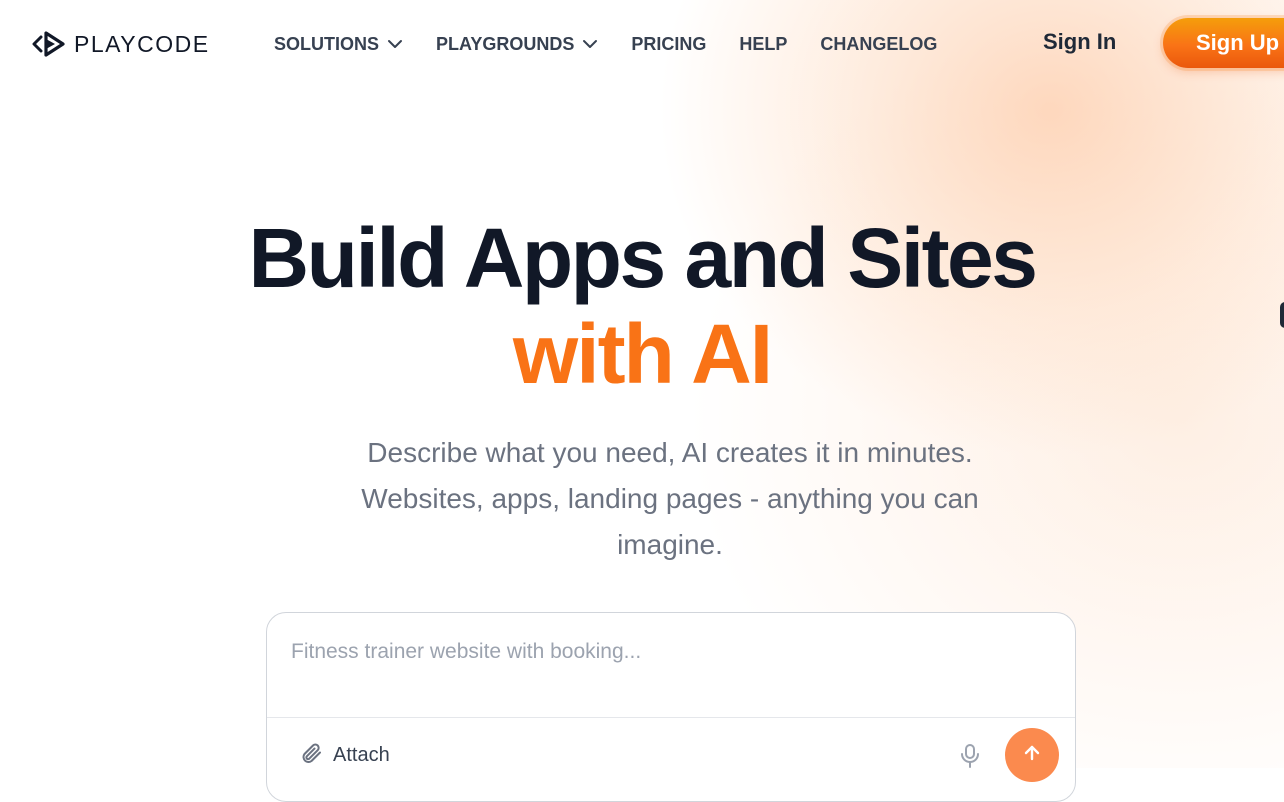 This screenshot has height=802, width=1284. I want to click on microphone-icon, so click(970, 758).